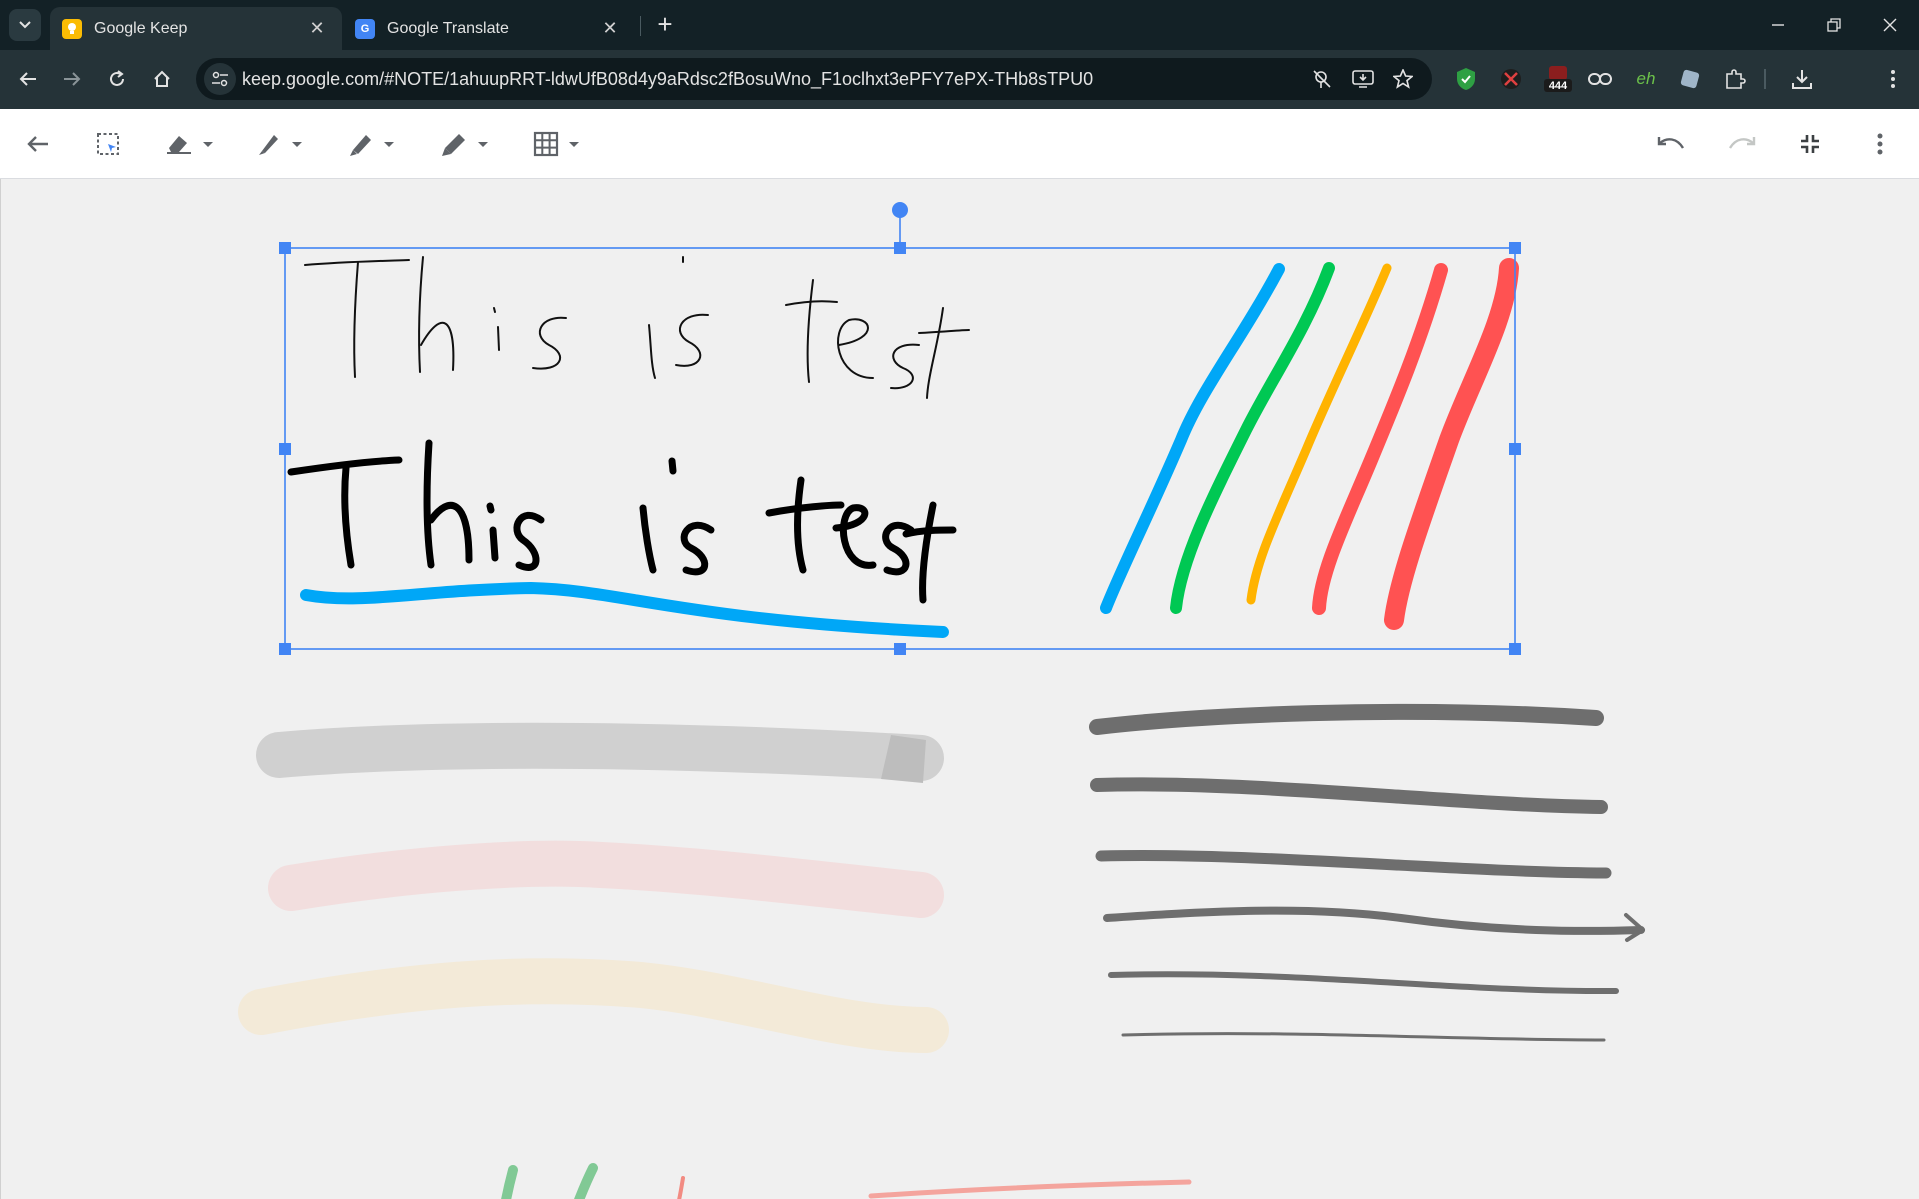 This screenshot has height=1199, width=1919. I want to click on extension-badge: 444, so click(1558, 86).